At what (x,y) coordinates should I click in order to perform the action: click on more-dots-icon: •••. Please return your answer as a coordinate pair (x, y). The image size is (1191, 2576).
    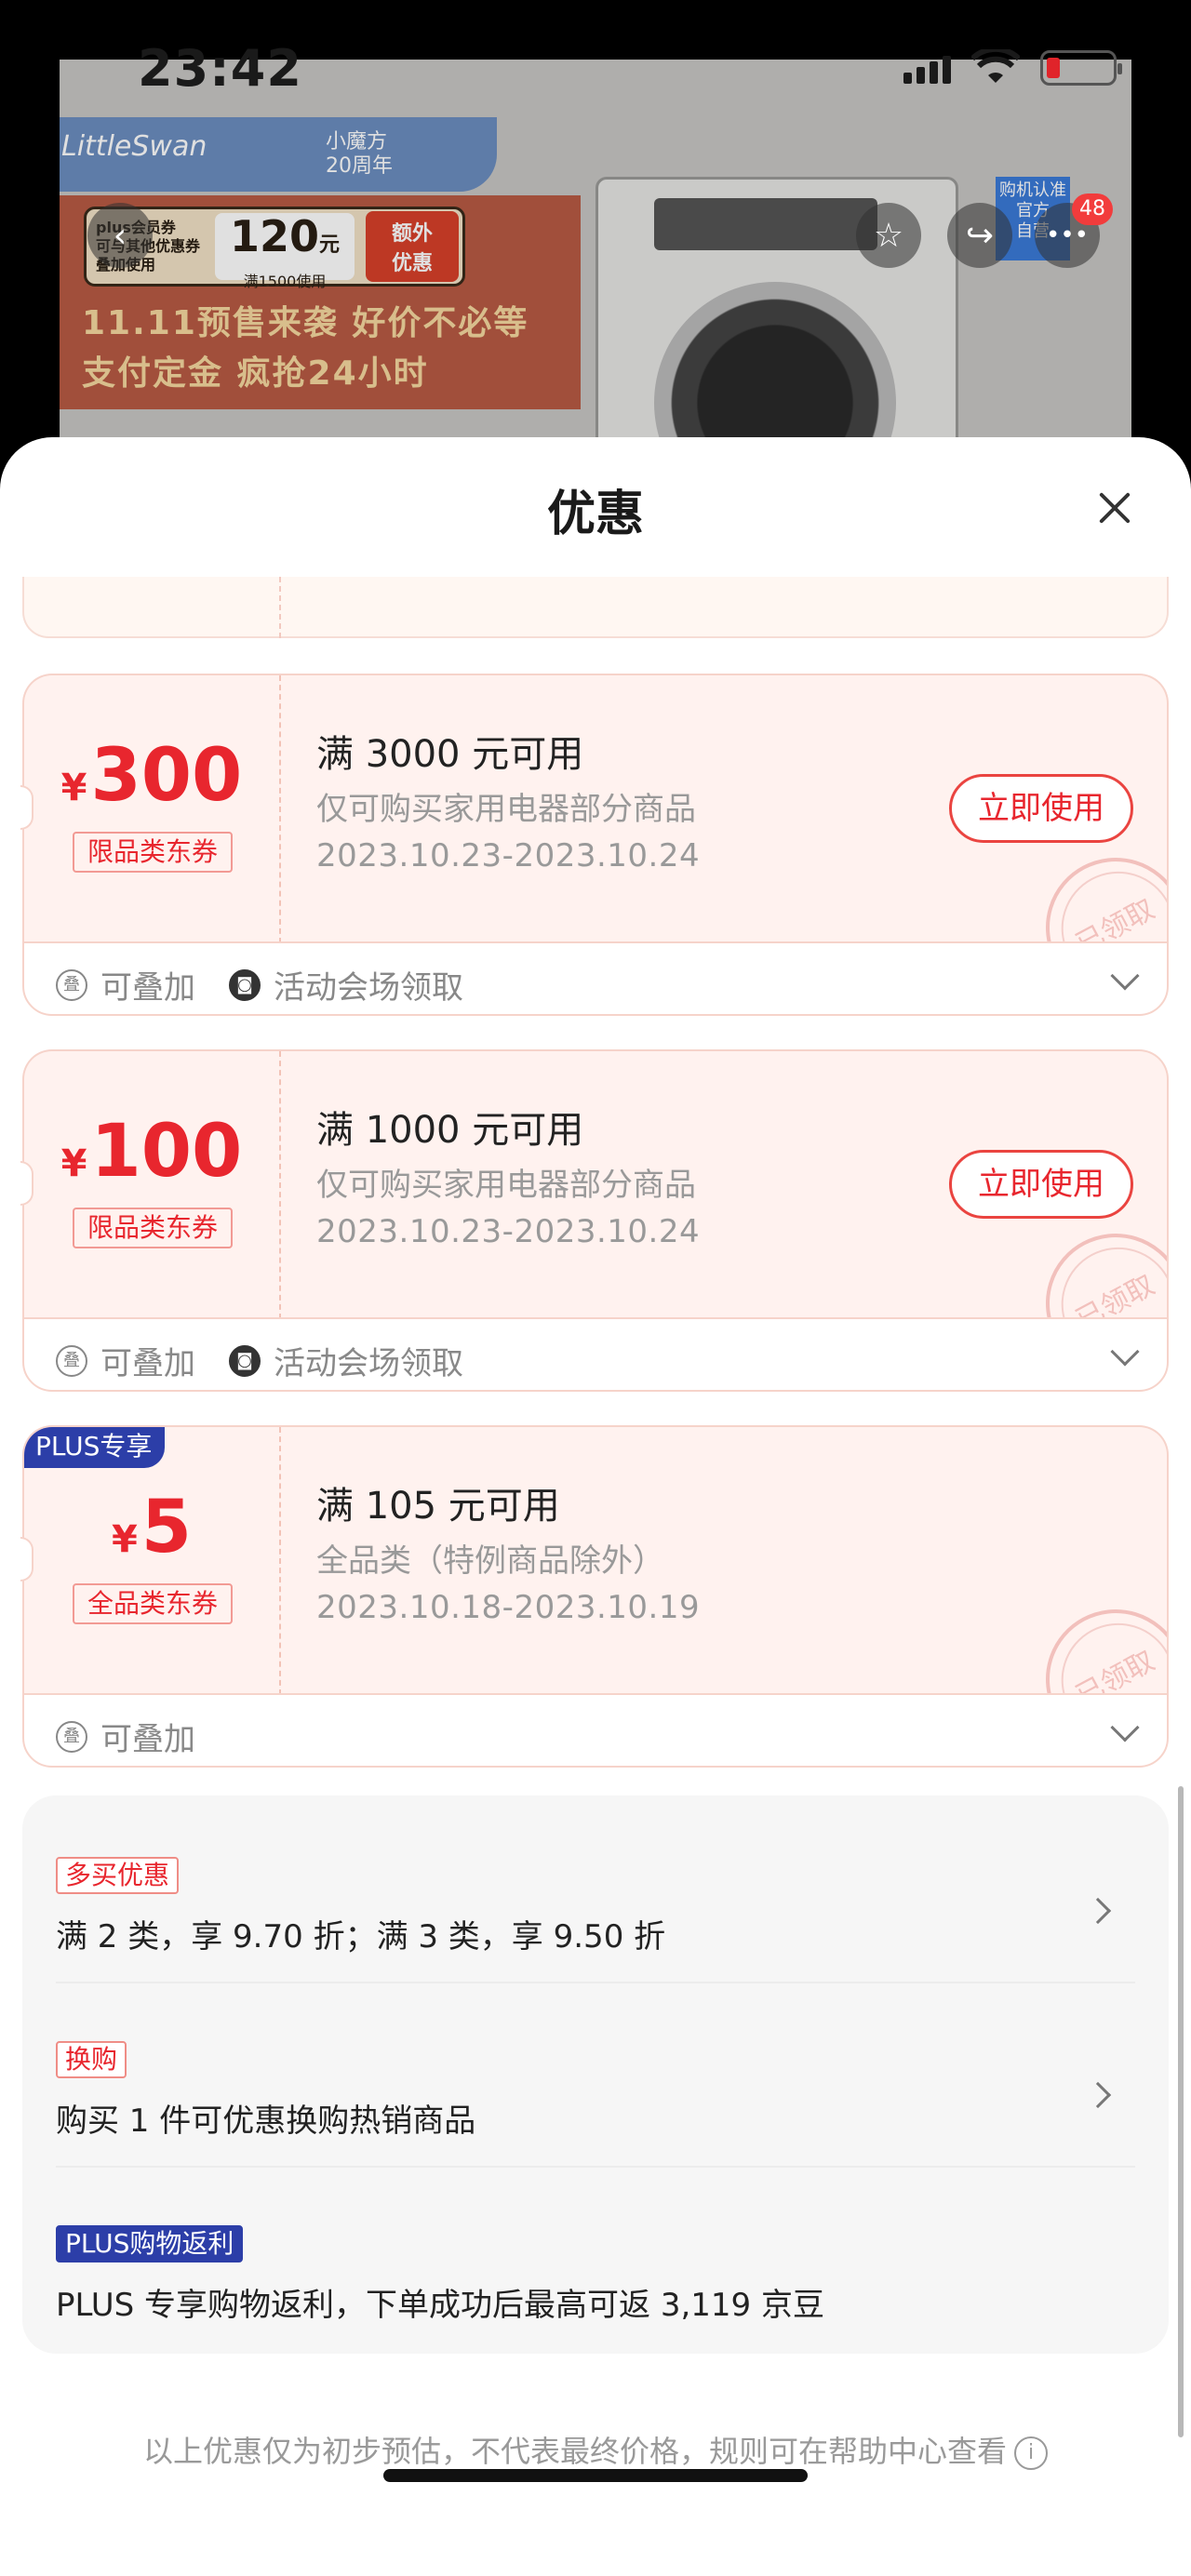
    Looking at the image, I should click on (1067, 235).